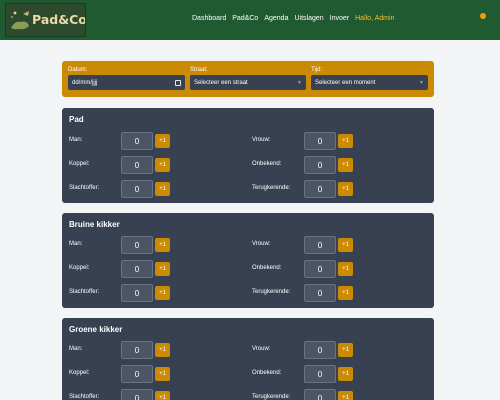 This screenshot has width=500, height=400. I want to click on time-filter: Tijd: Selecteer een moment ▼, so click(369, 78).